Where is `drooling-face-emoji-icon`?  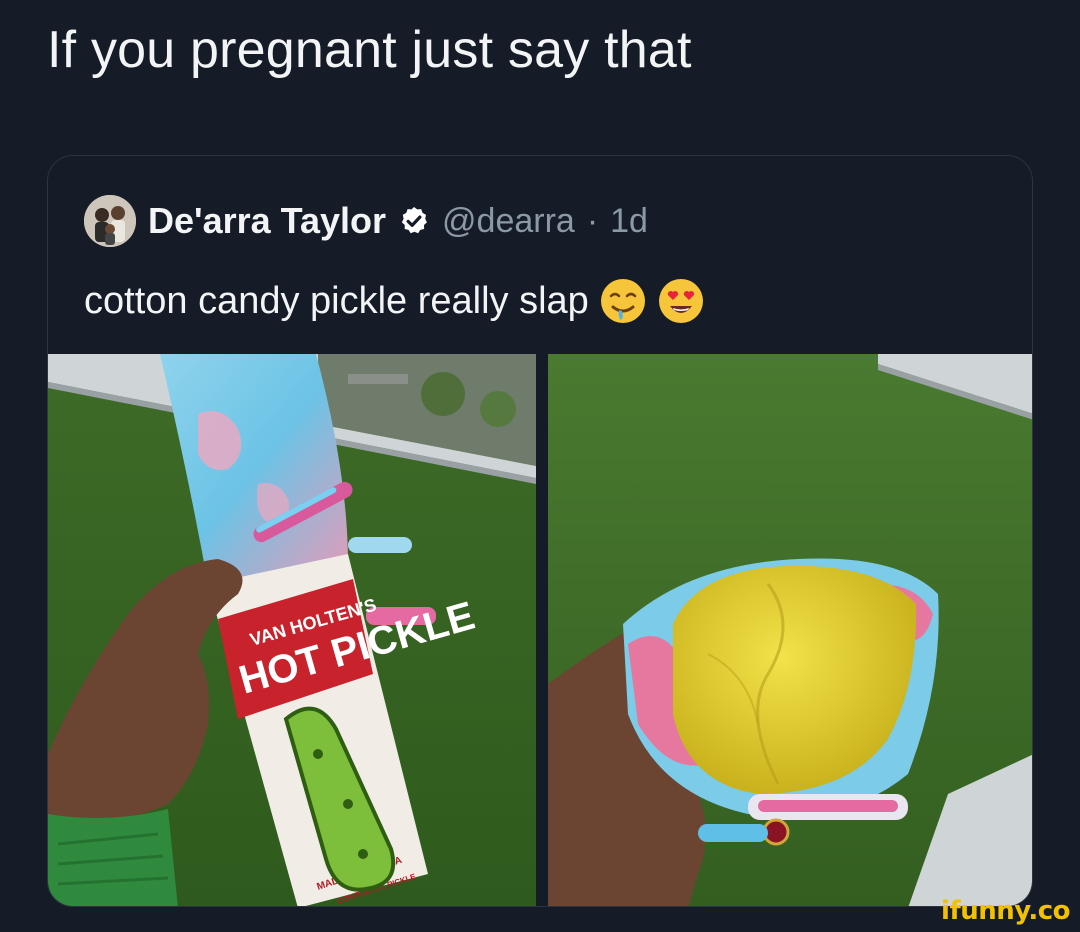
drooling-face-emoji-icon is located at coordinates (622, 301).